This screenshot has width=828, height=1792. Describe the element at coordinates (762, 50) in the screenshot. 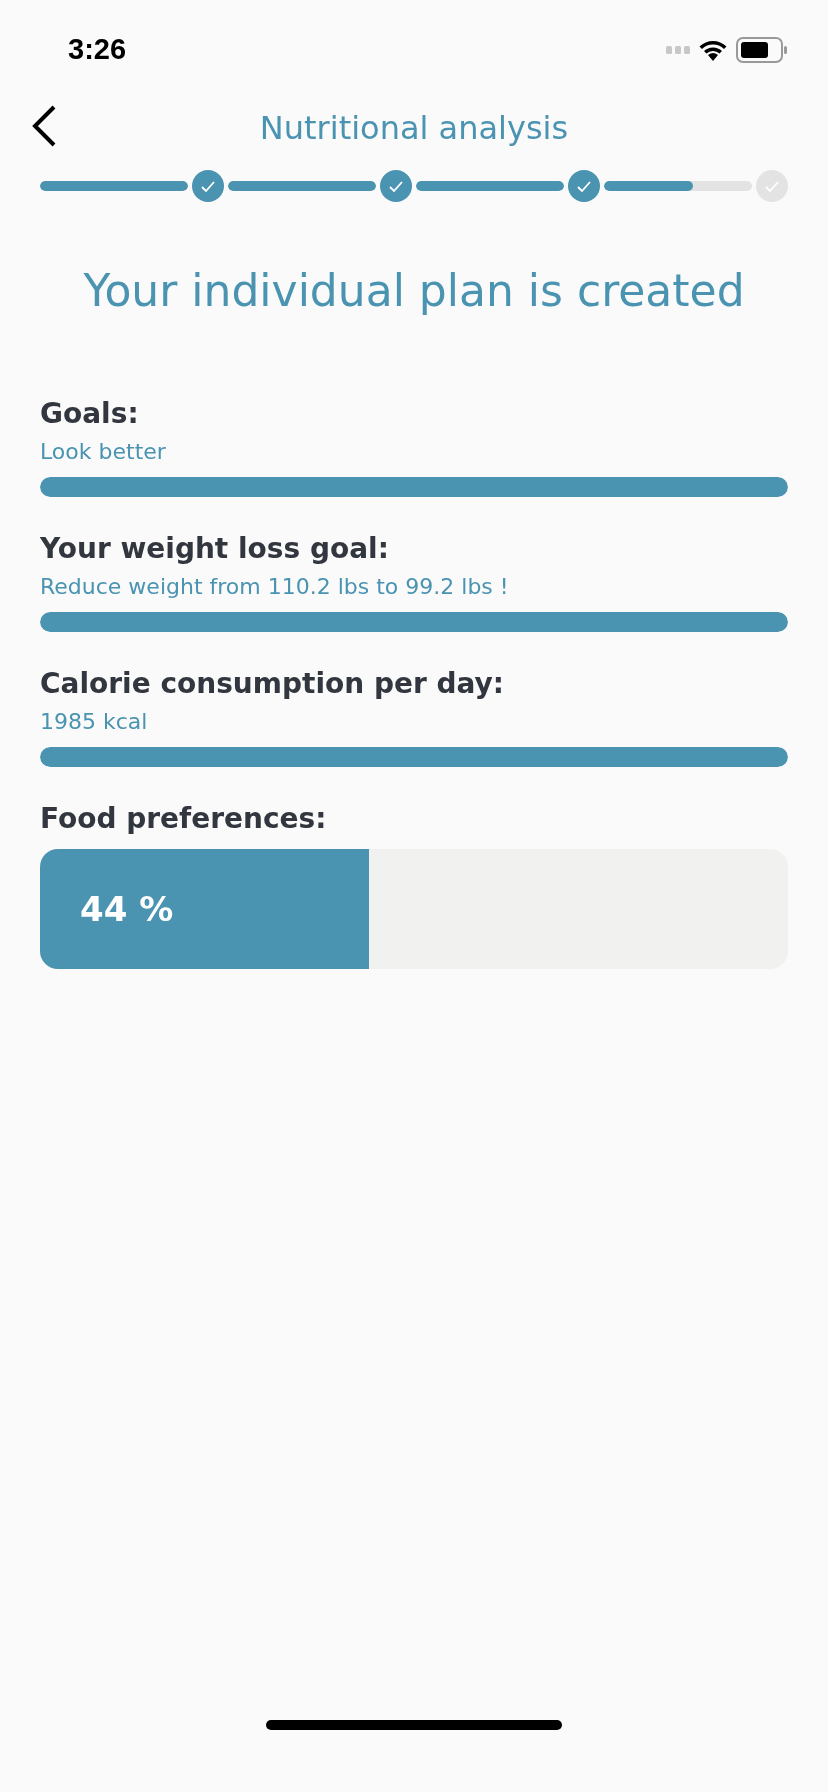

I see `battery-icon` at that location.